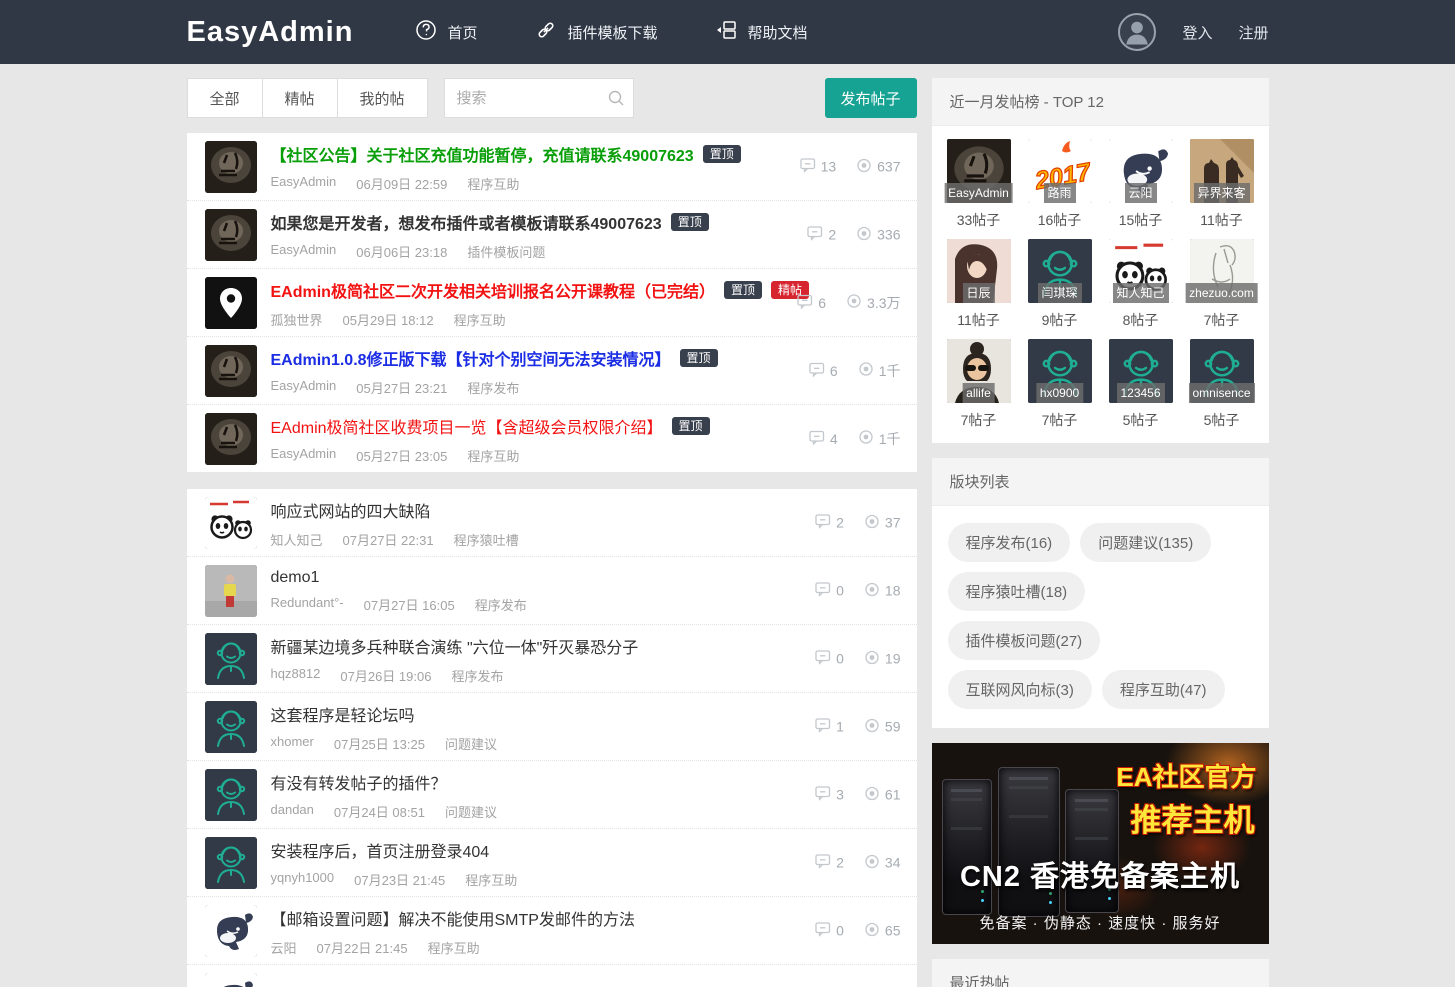 This screenshot has height=987, width=1455. What do you see at coordinates (979, 284) in the screenshot?
I see `top-user: 日辰 11帖子` at bounding box center [979, 284].